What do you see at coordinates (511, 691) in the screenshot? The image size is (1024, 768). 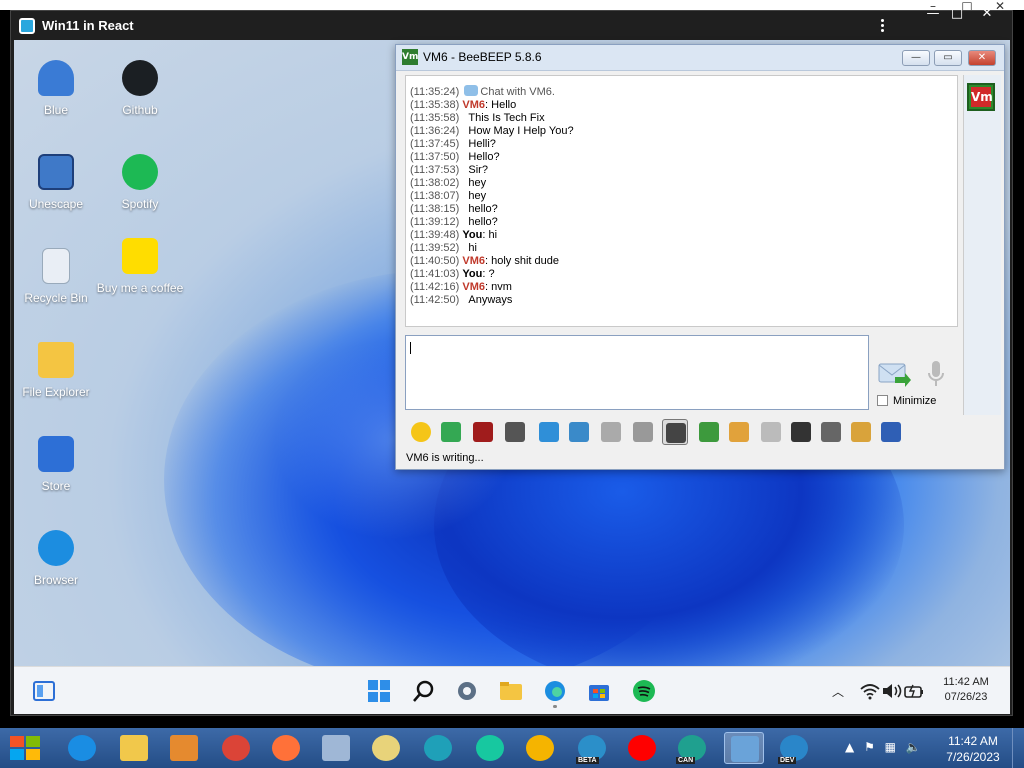 I see `file-explorer-icon` at bounding box center [511, 691].